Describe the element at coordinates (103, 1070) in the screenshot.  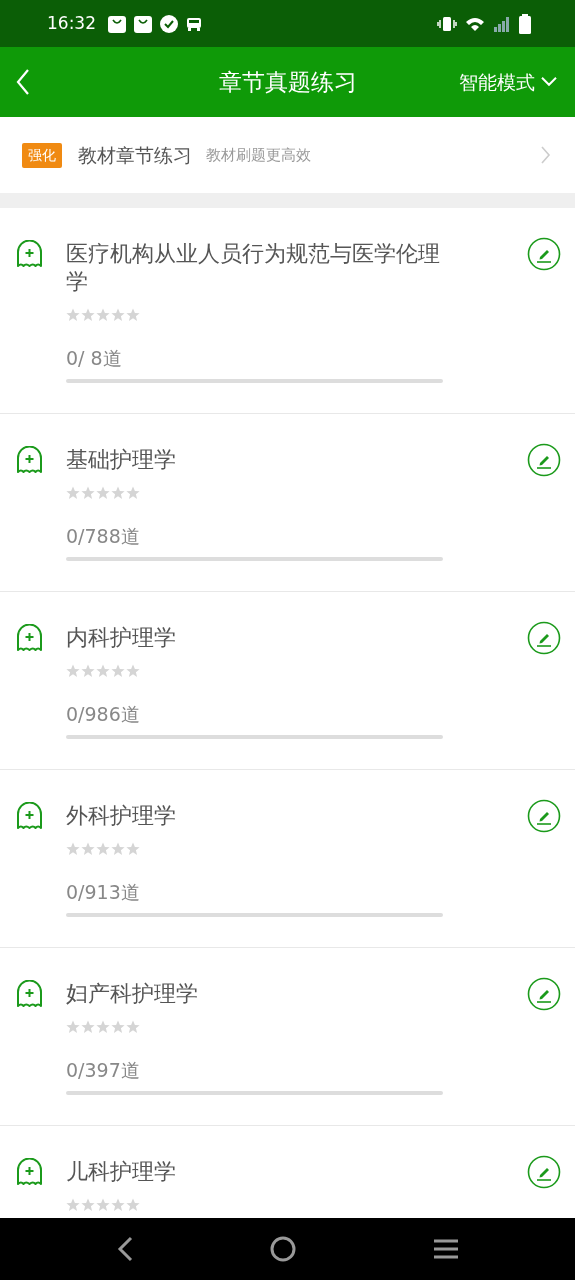
I see `question-count: 0/397道` at that location.